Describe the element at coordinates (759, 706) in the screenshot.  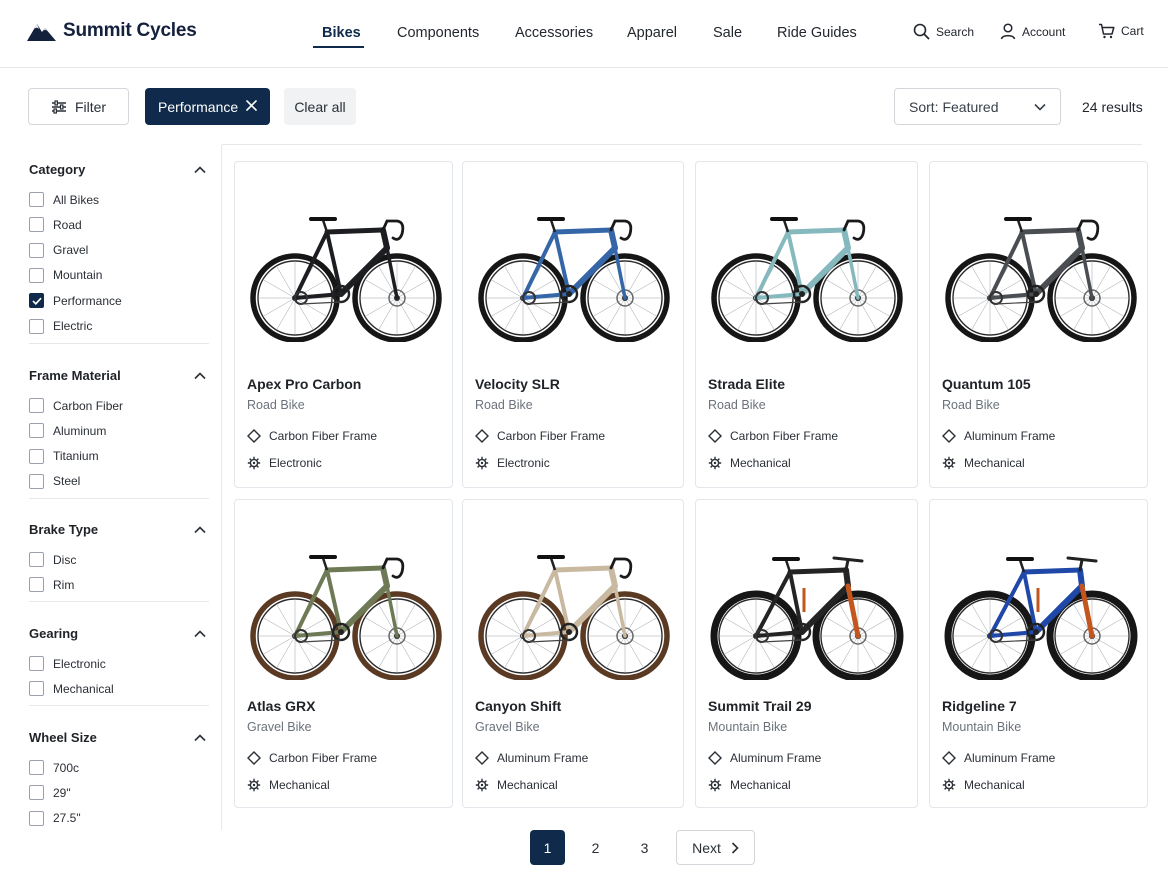
I see `product-name: Summit Trail 29` at that location.